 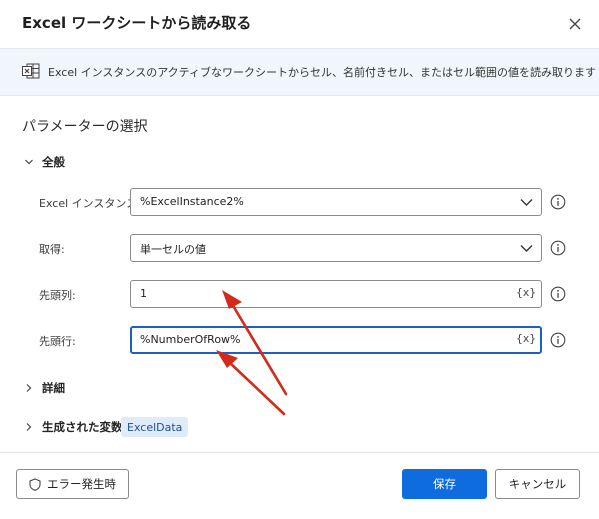 I want to click on cancel-button: キャンセル, so click(x=537, y=484).